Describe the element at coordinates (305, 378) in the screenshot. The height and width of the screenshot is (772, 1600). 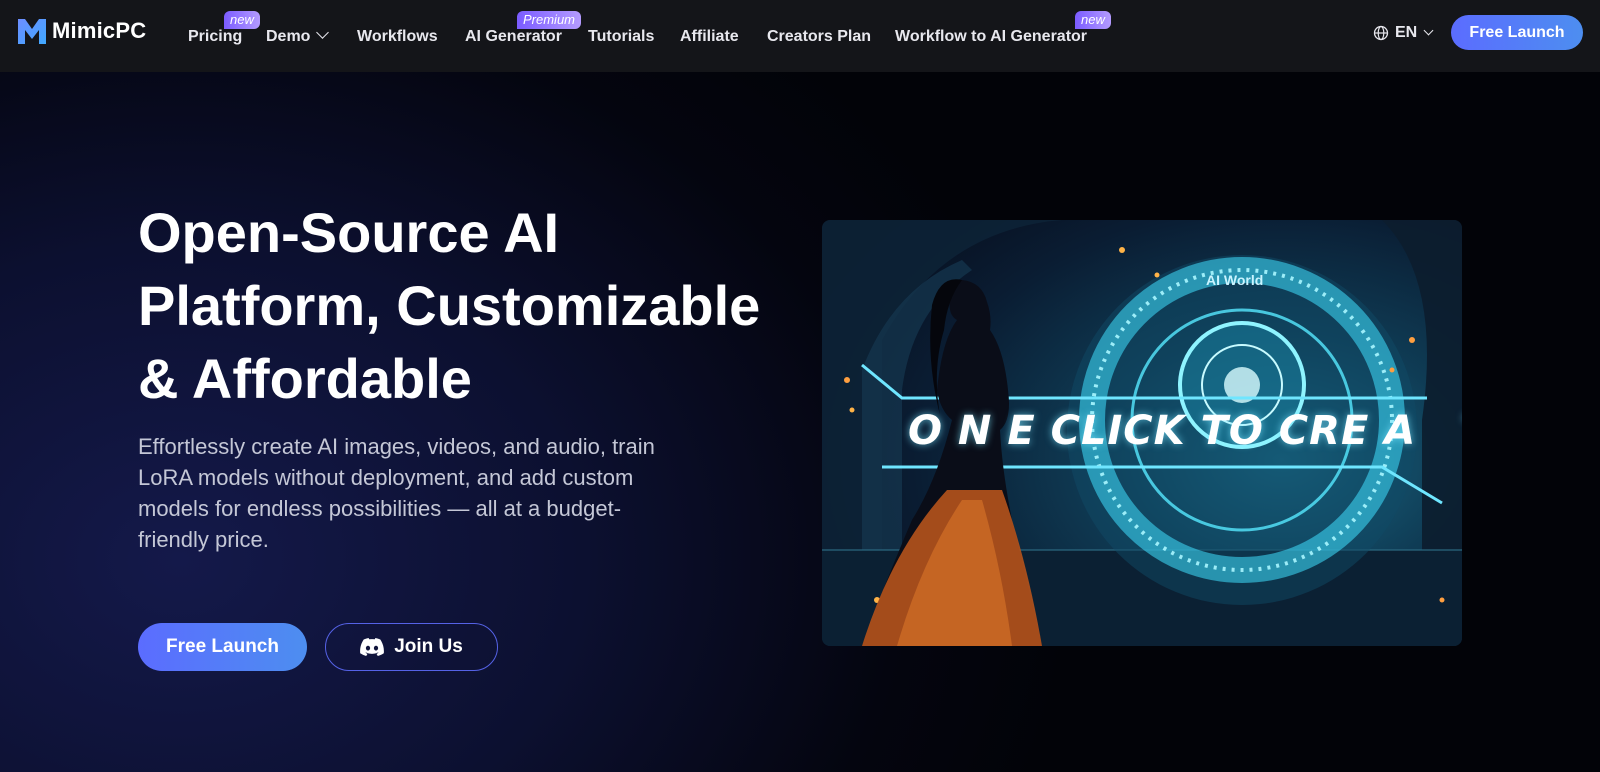
I see `hero-title-line: & Affordable` at that location.